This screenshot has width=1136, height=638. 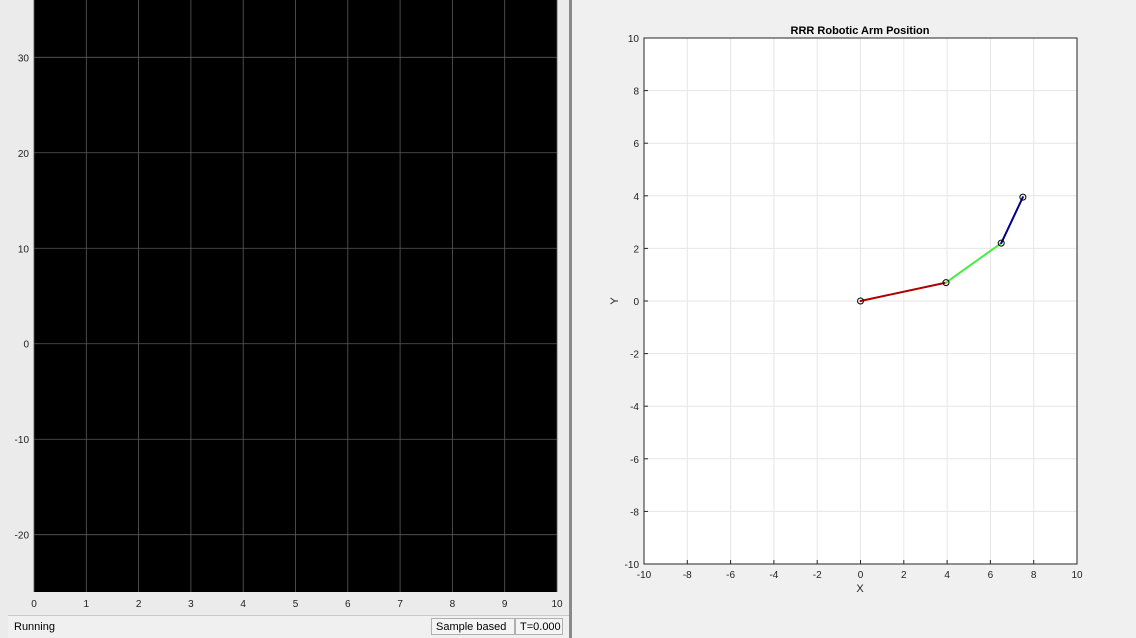 I want to click on arm-x-tick-label: 2, so click(x=904, y=575).